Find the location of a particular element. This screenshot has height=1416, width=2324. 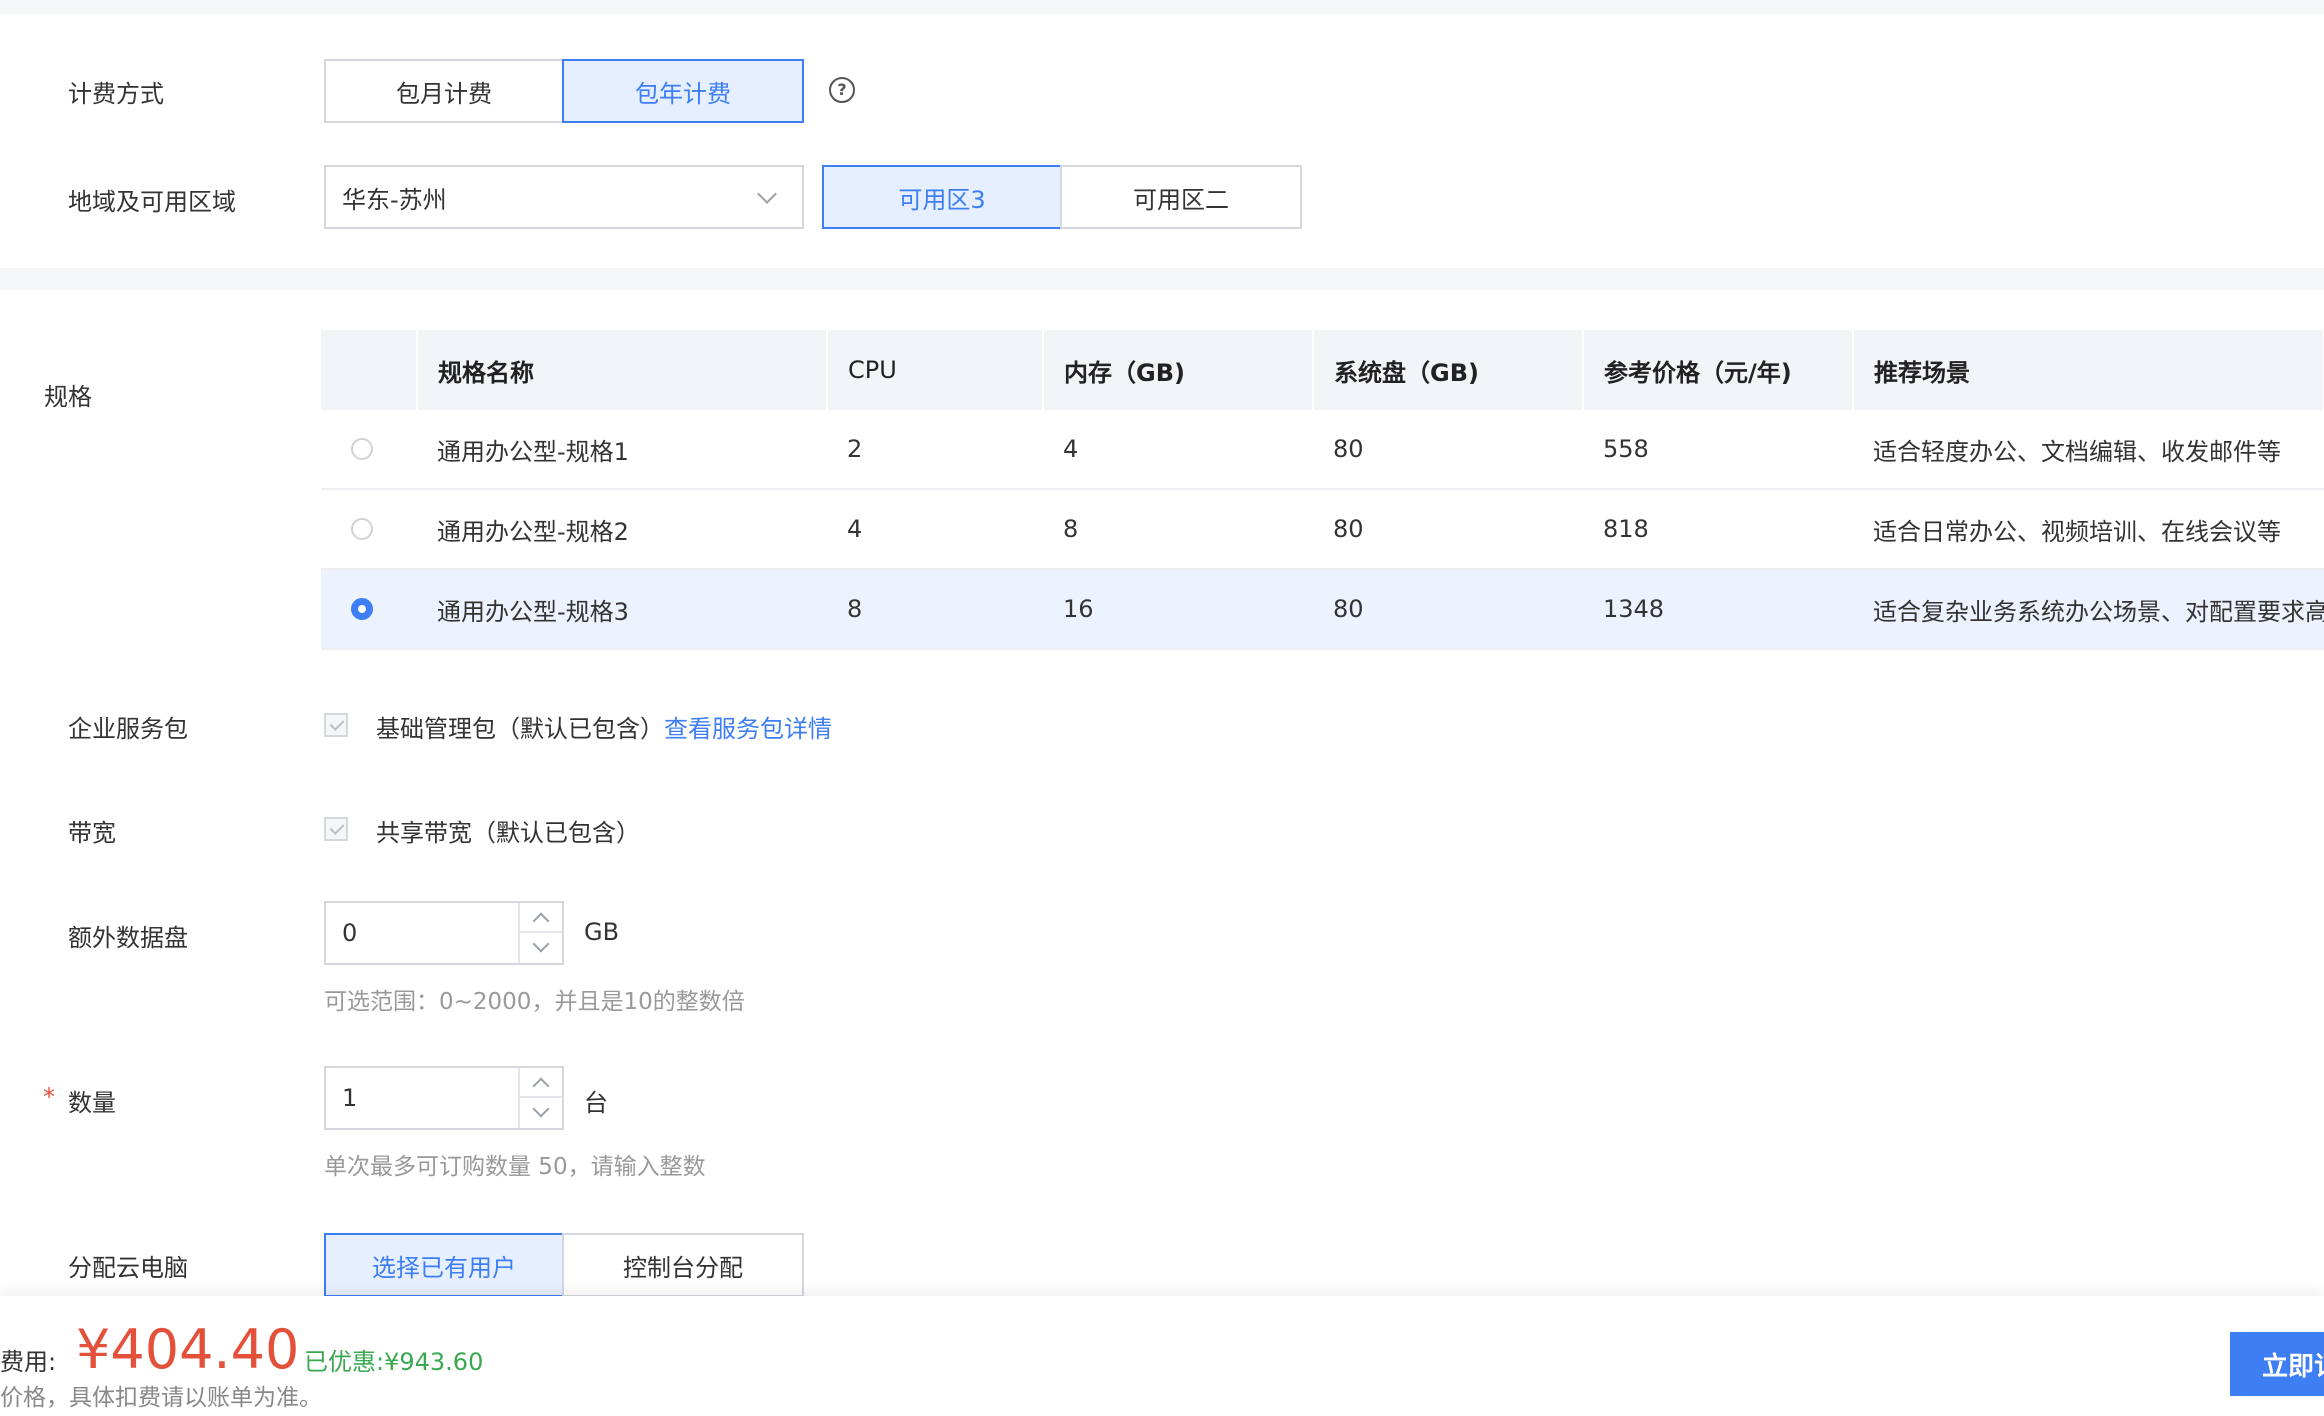

column-header-memory: 内存（GB) is located at coordinates (1178, 370).